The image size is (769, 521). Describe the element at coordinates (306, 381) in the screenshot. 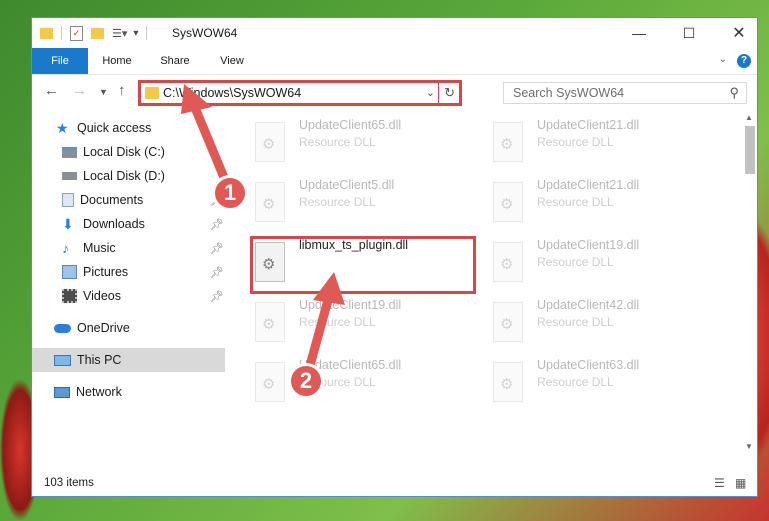

I see `step-badge-2: 2` at that location.